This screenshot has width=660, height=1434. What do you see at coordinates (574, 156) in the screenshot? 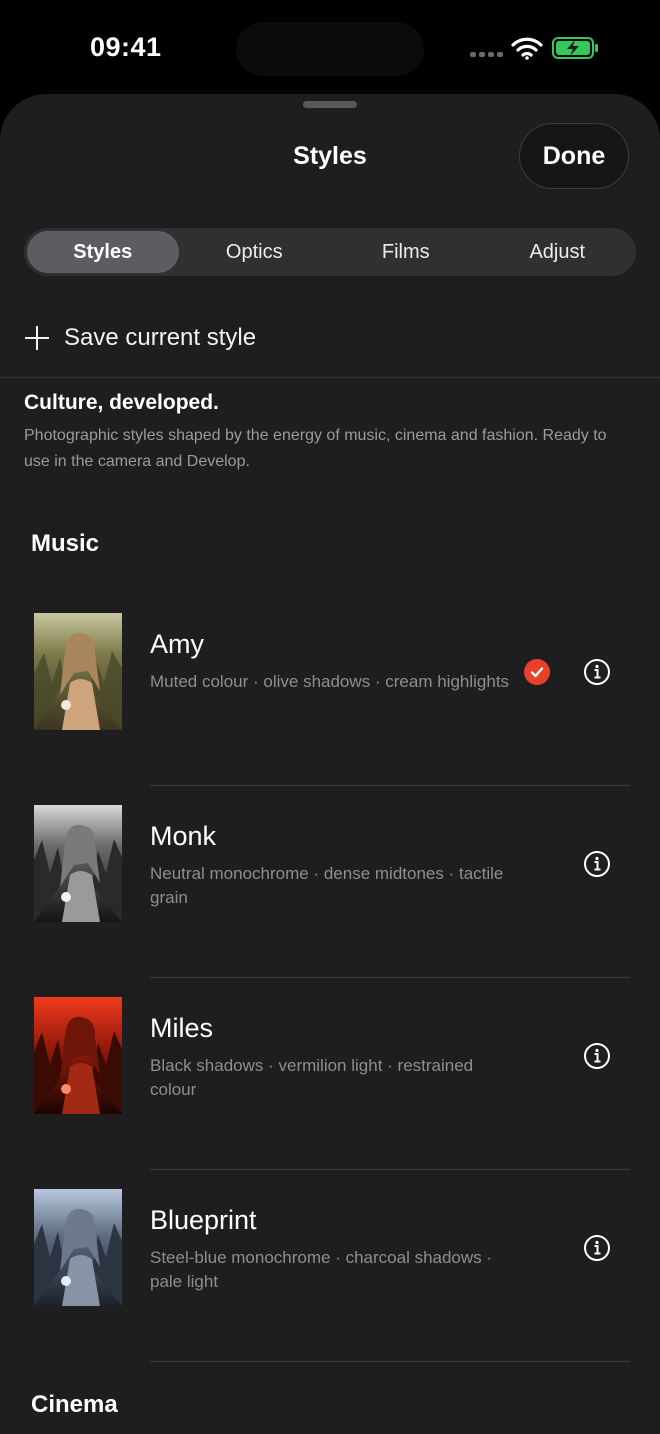
I see `done-button: Done` at bounding box center [574, 156].